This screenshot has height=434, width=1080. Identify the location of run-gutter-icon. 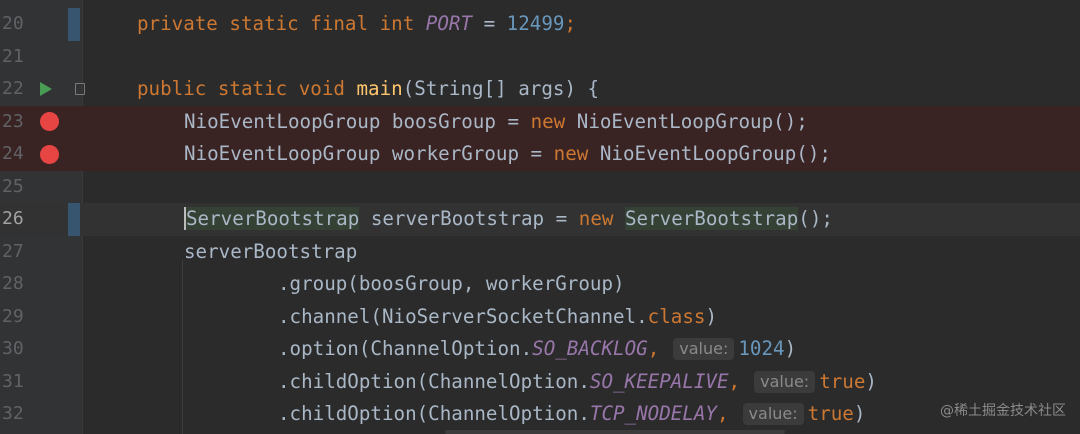
(46, 89).